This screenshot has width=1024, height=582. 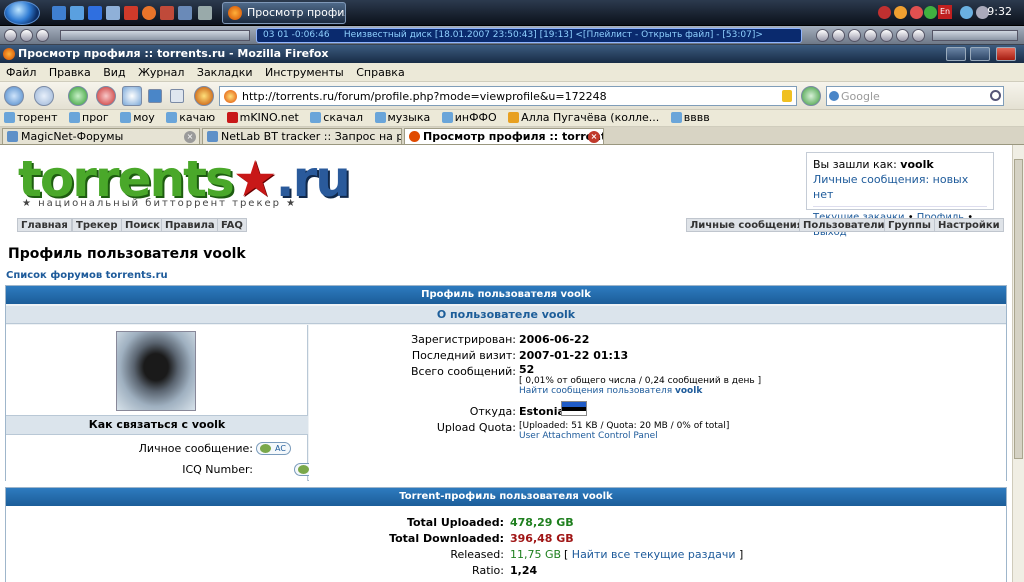 What do you see at coordinates (787, 96) in the screenshot?
I see `rss-icon` at bounding box center [787, 96].